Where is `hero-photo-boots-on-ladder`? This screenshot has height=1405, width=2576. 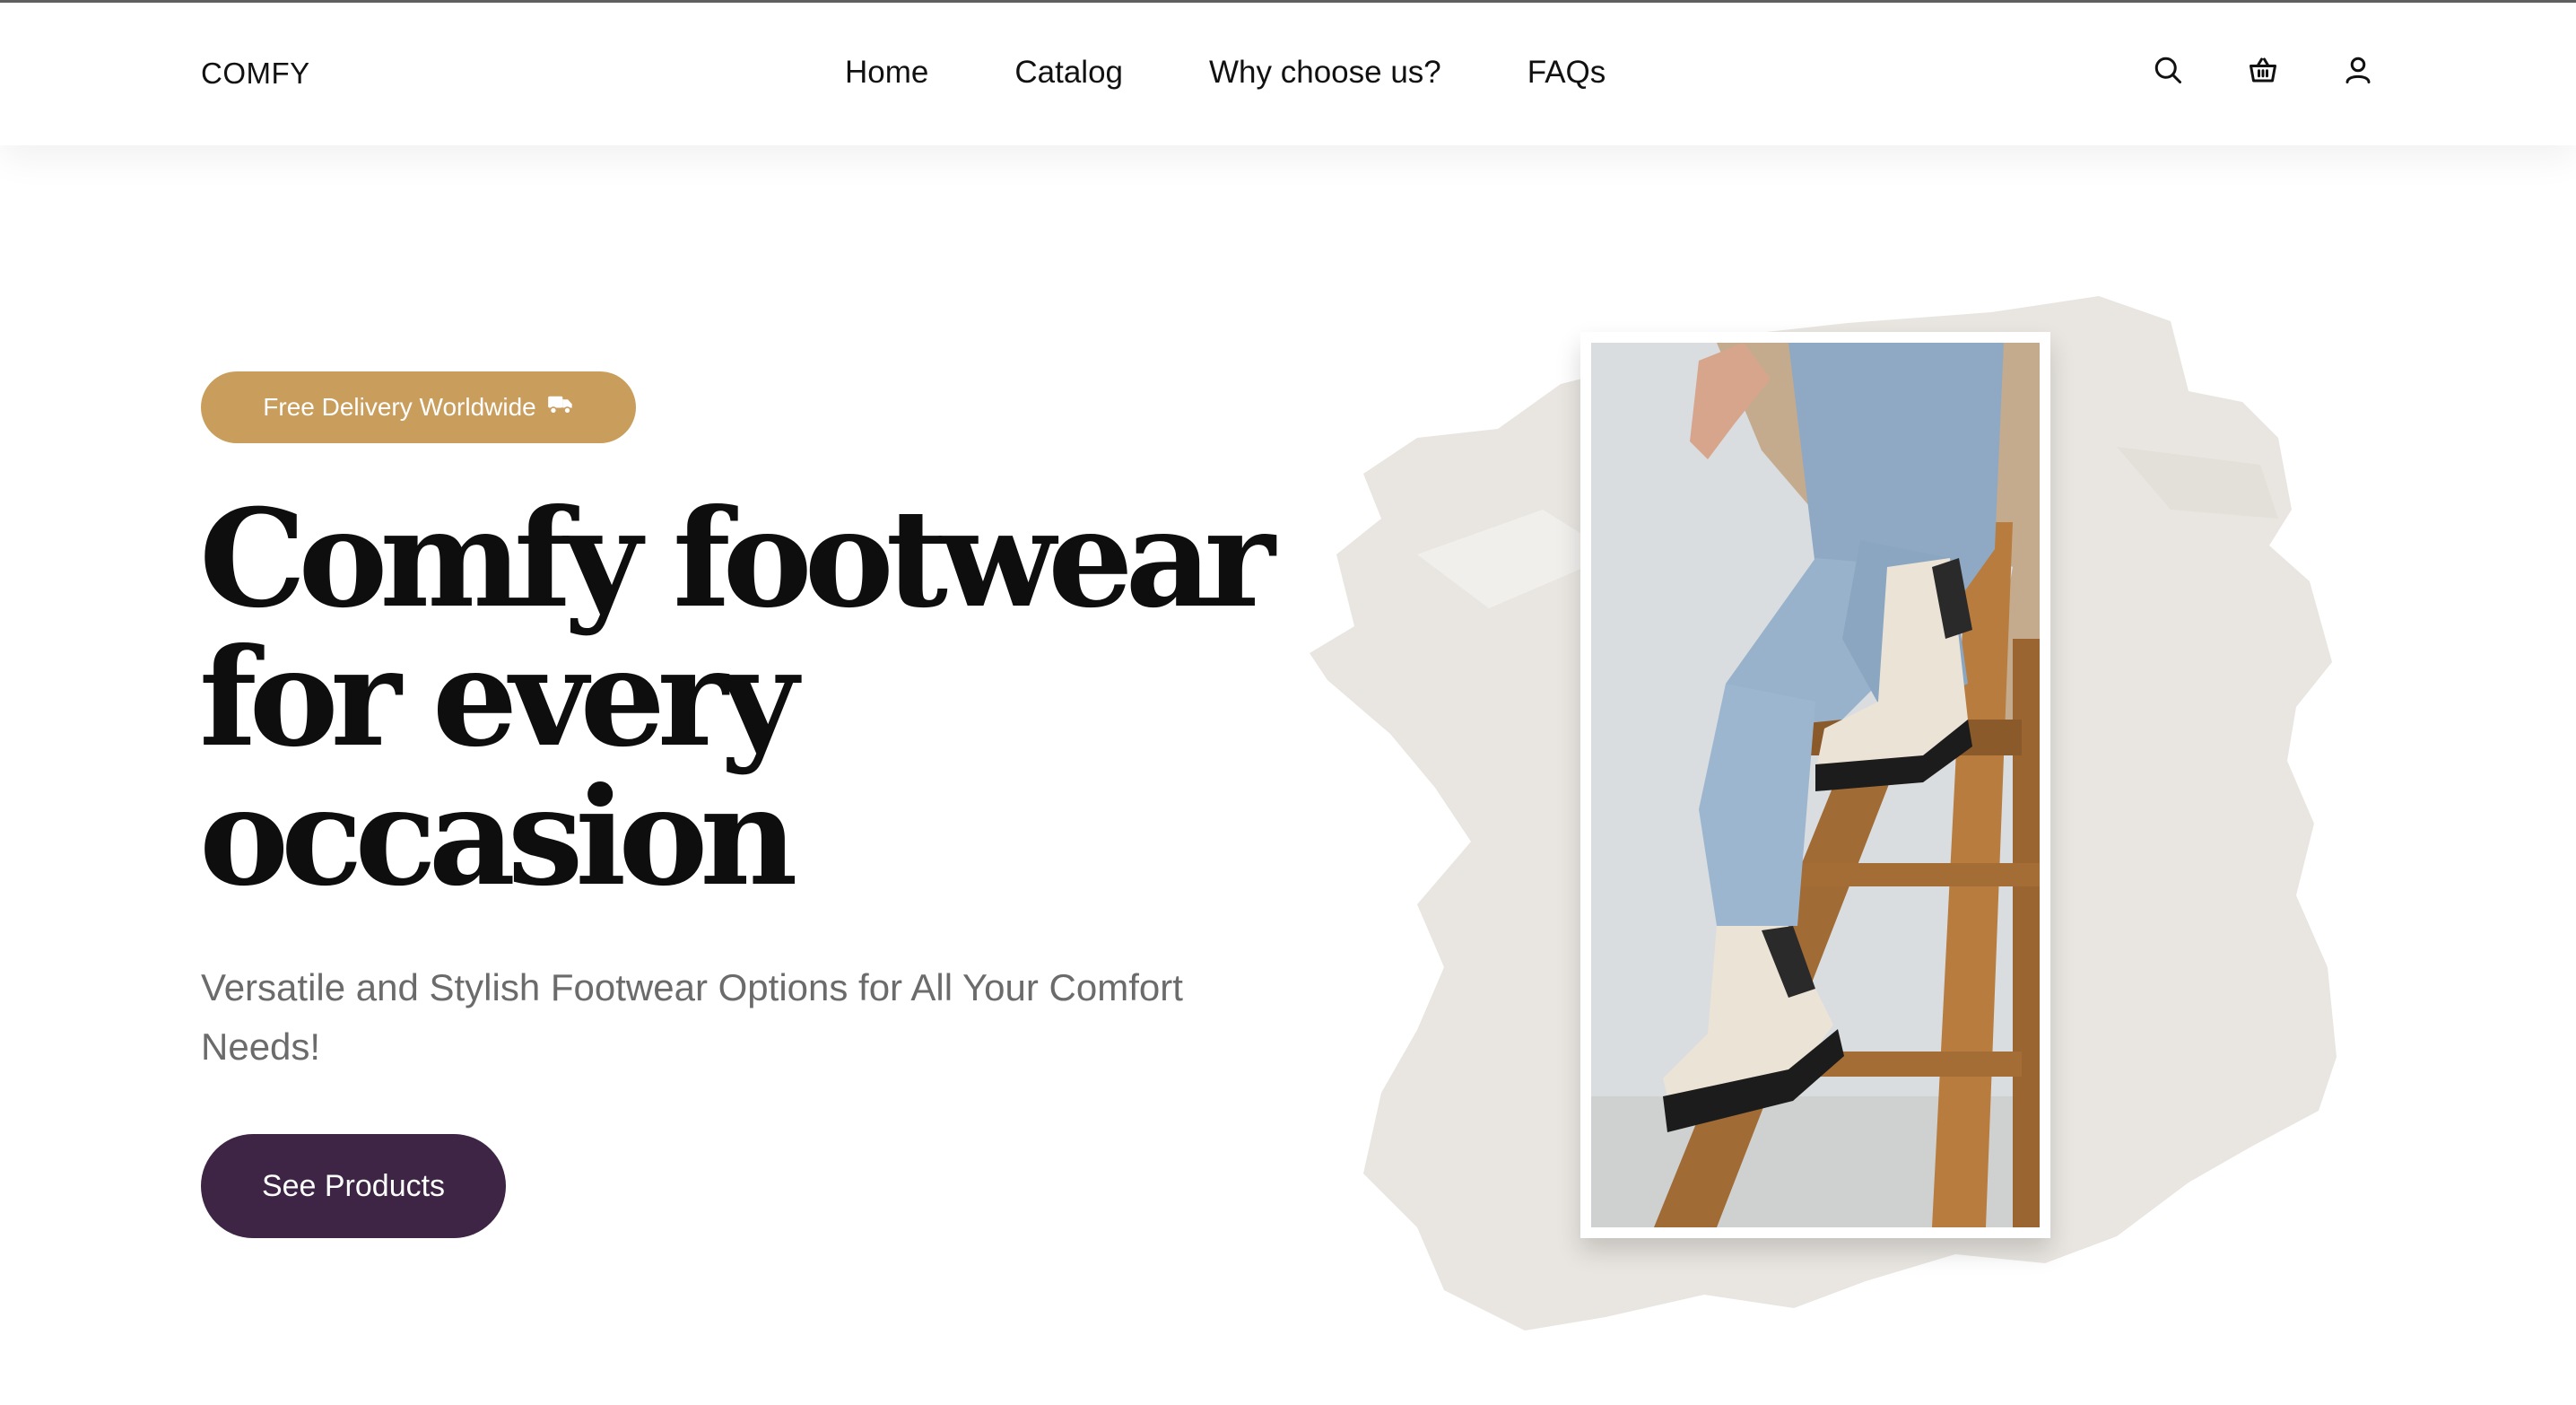 hero-photo-boots-on-ladder is located at coordinates (1815, 785).